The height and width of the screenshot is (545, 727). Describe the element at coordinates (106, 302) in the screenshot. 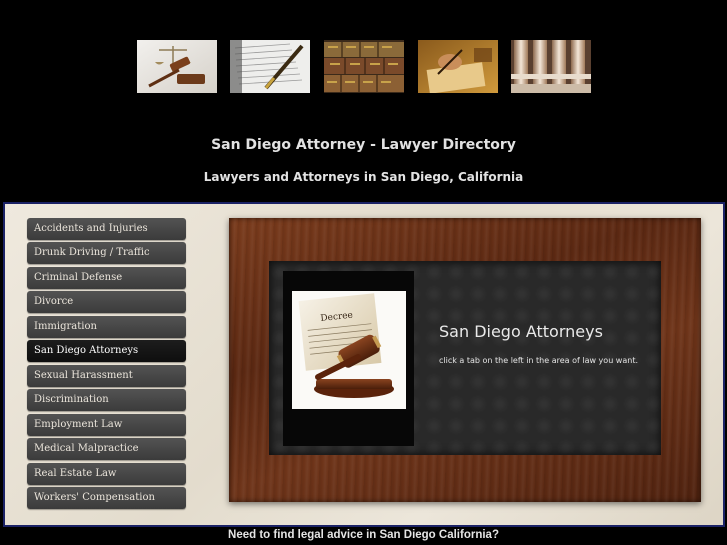

I see `menu-item-divorce: Divorce` at that location.